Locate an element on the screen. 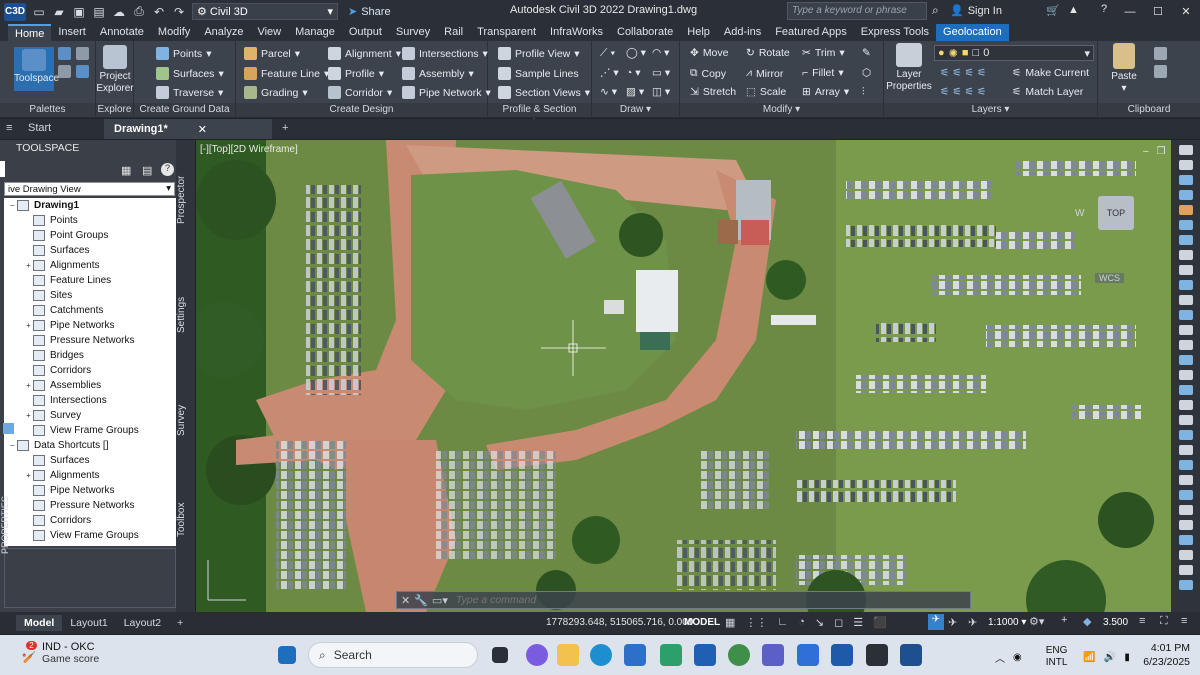  tree-item: View Frame Groups is located at coordinates (90, 535).